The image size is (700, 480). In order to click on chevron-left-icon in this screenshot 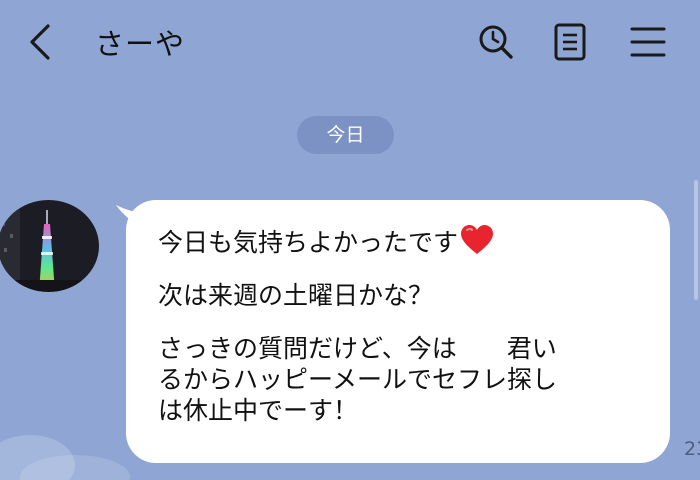, I will do `click(40, 42)`.